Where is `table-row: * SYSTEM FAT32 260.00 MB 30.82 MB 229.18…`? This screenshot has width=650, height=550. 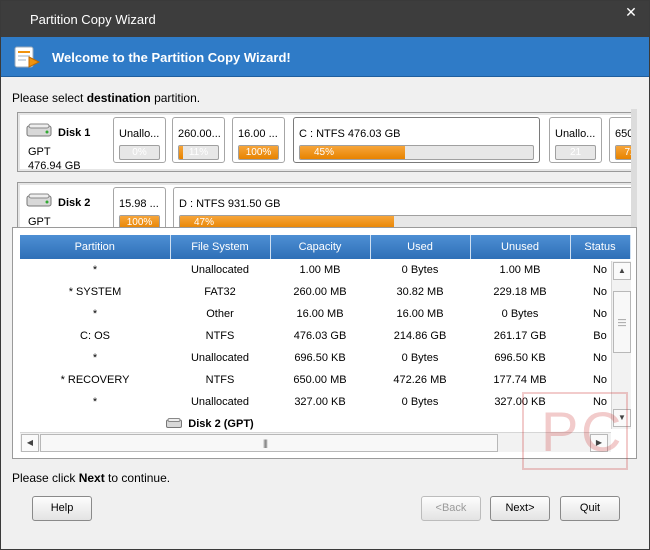
table-row: * SYSTEM FAT32 260.00 MB 30.82 MB 229.18… is located at coordinates (325, 292).